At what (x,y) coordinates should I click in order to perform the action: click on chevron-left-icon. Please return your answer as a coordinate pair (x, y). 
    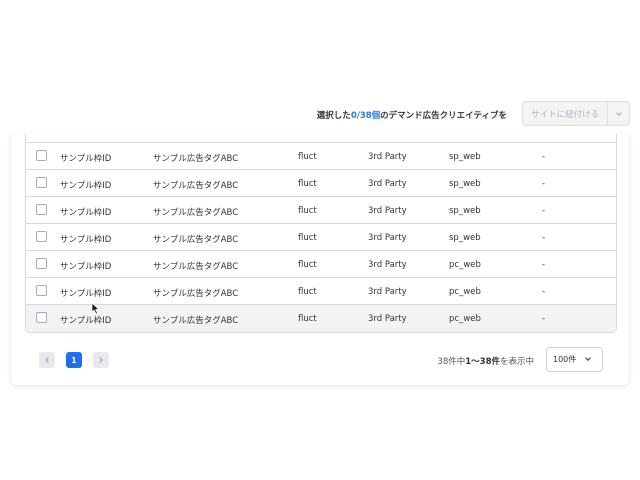
    Looking at the image, I should click on (48, 360).